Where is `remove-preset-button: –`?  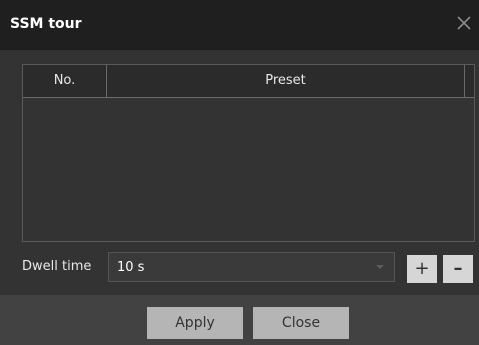 remove-preset-button: – is located at coordinates (458, 269).